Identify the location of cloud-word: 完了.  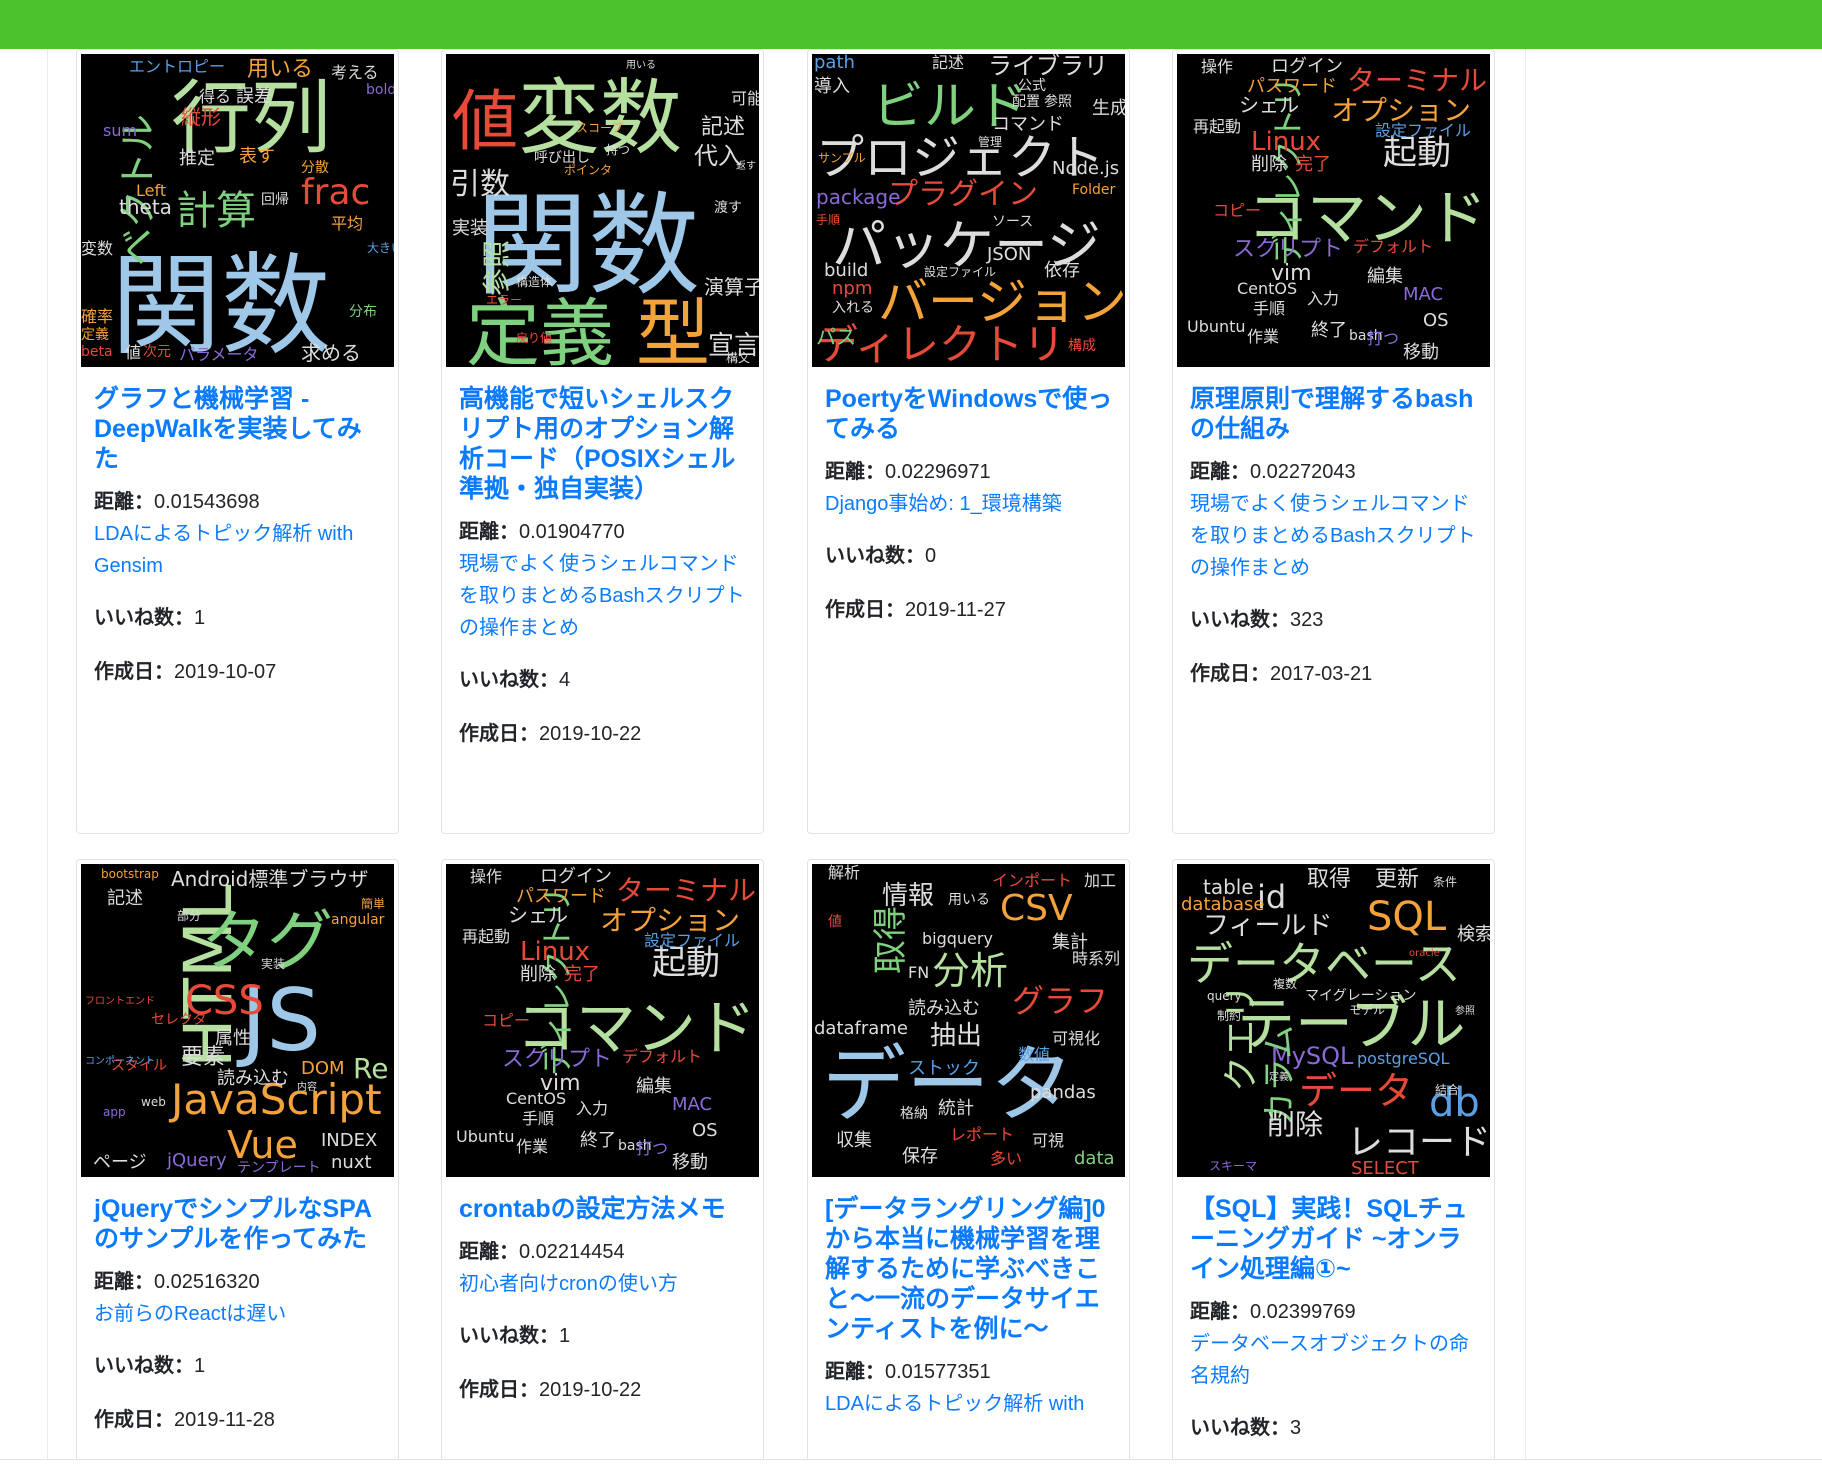
(1313, 164).